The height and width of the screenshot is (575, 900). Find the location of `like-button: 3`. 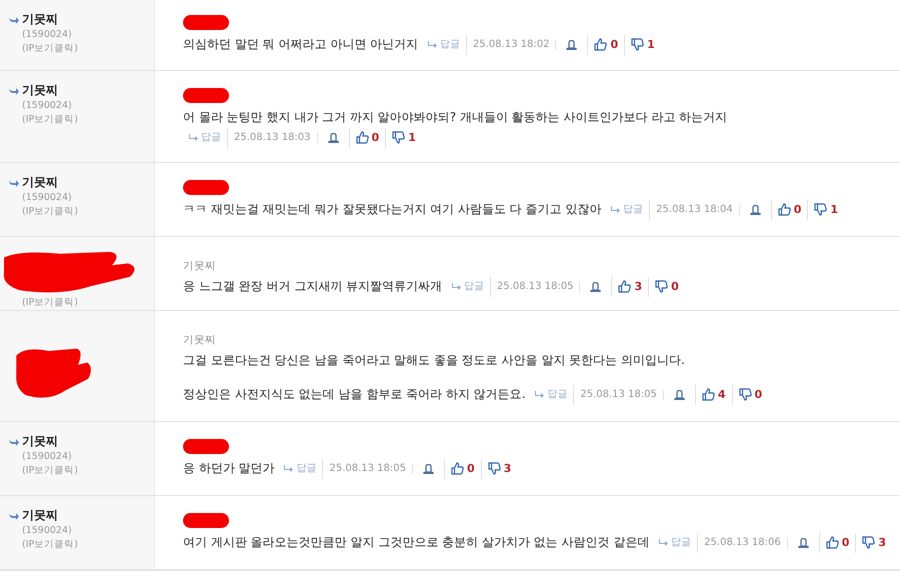

like-button: 3 is located at coordinates (629, 286).